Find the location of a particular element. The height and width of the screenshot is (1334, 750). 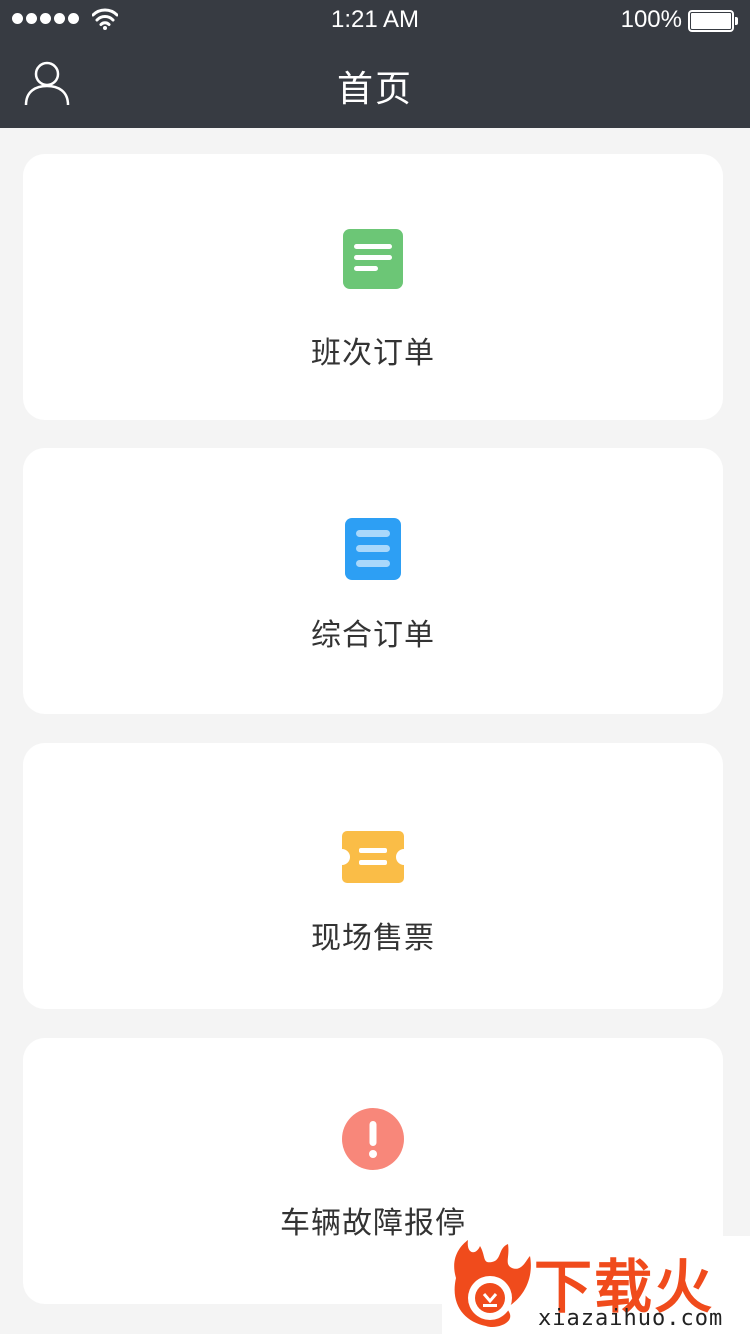

watermark-text-en: xiazaihuo.com is located at coordinates (631, 1318).